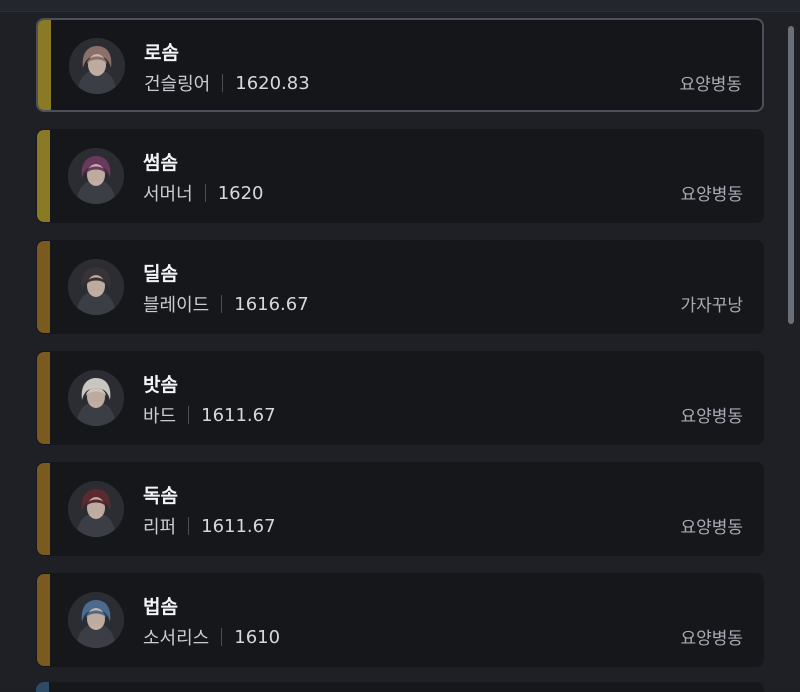 This screenshot has height=692, width=800. I want to click on character-name: 법솜, so click(160, 607).